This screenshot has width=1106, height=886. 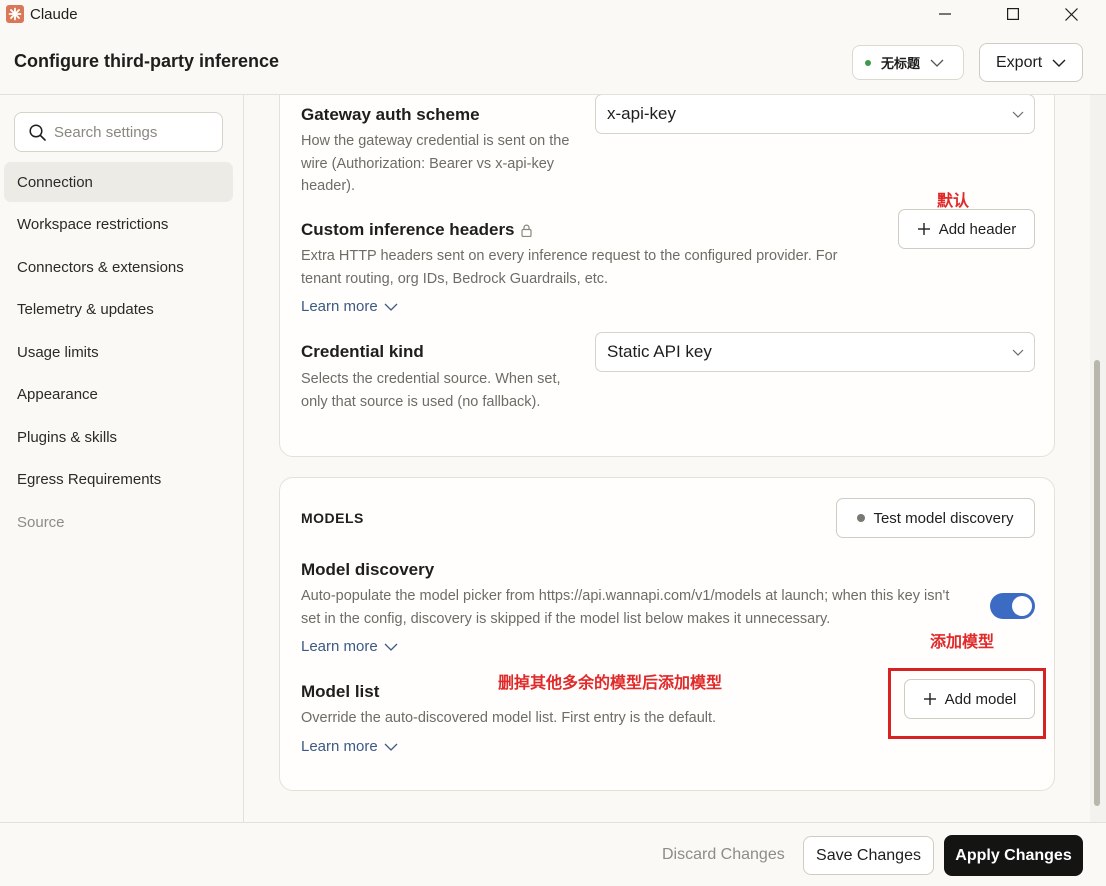 What do you see at coordinates (67, 437) in the screenshot?
I see `sidebar-item-label: Plugins & skills` at bounding box center [67, 437].